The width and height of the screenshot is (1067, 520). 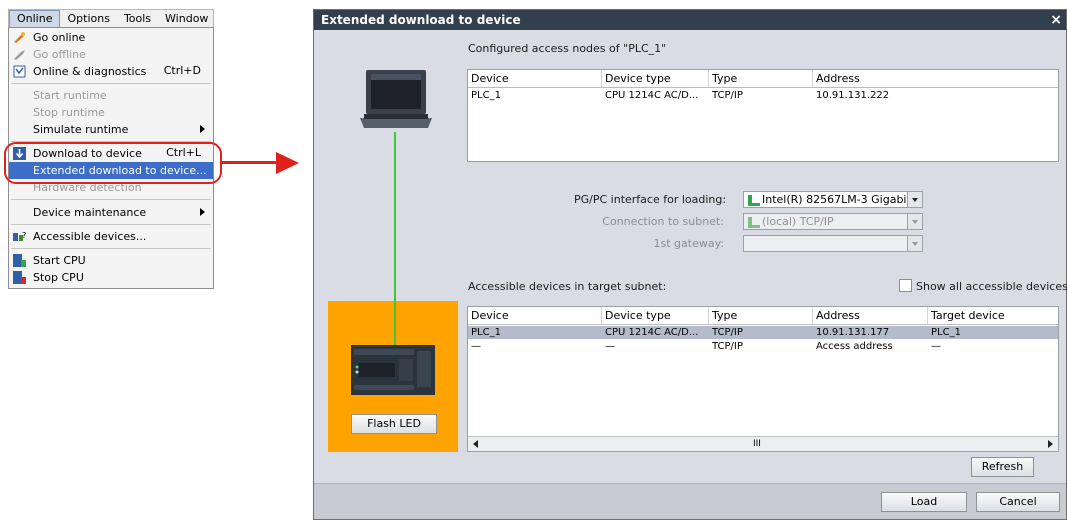 What do you see at coordinates (763, 332) in the screenshot?
I see `table-row-selected` at bounding box center [763, 332].